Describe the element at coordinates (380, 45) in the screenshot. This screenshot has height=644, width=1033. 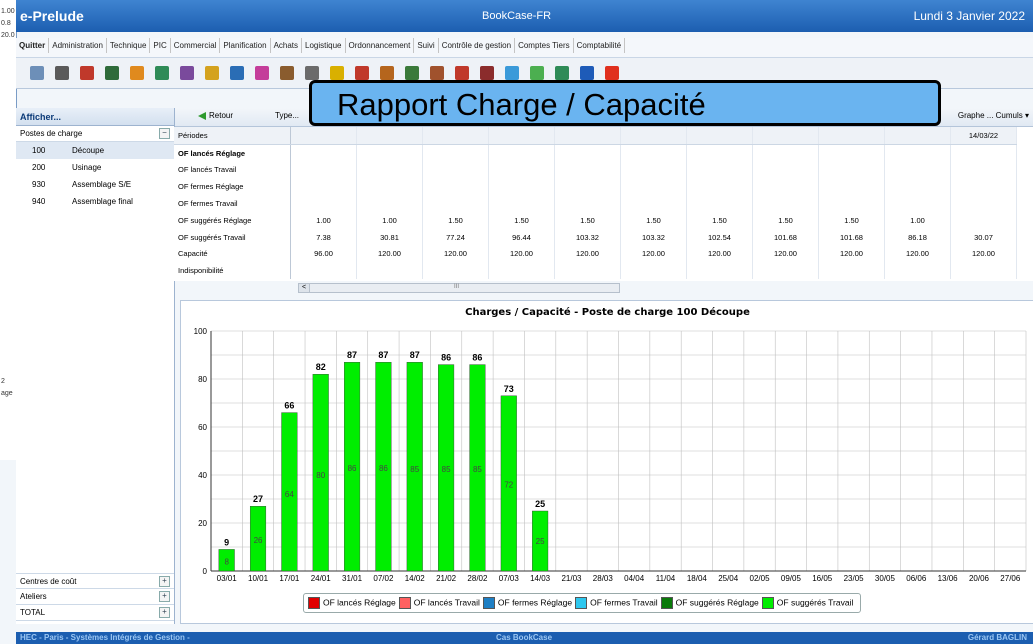
I see `menu-ordonnancement: Ordonnancement` at that location.